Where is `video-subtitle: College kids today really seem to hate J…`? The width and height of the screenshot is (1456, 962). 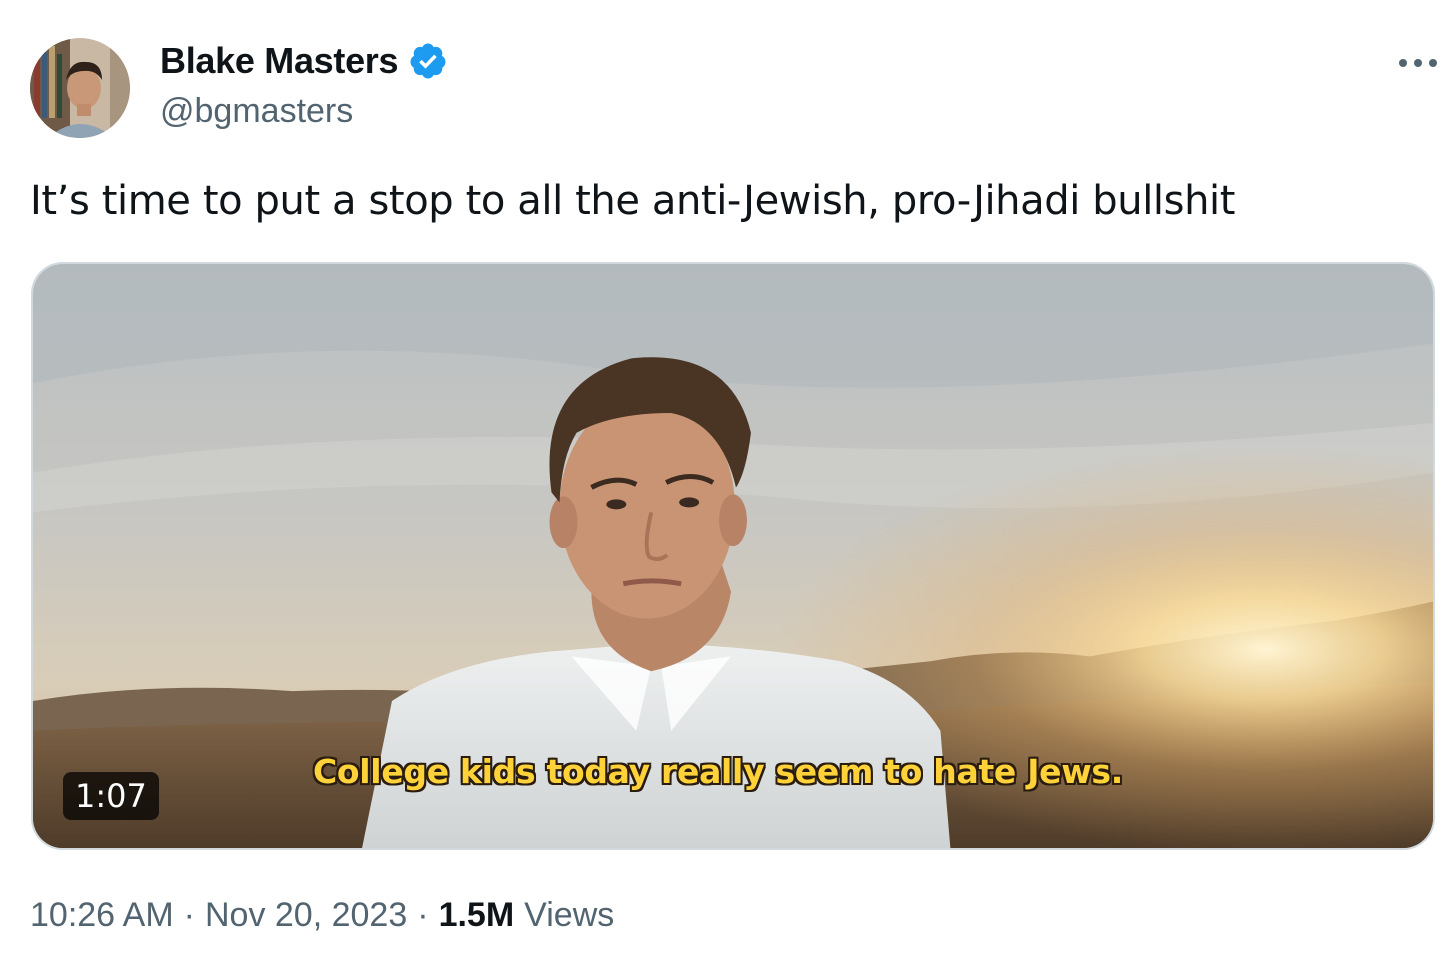 video-subtitle: College kids today really seem to hate J… is located at coordinates (718, 771).